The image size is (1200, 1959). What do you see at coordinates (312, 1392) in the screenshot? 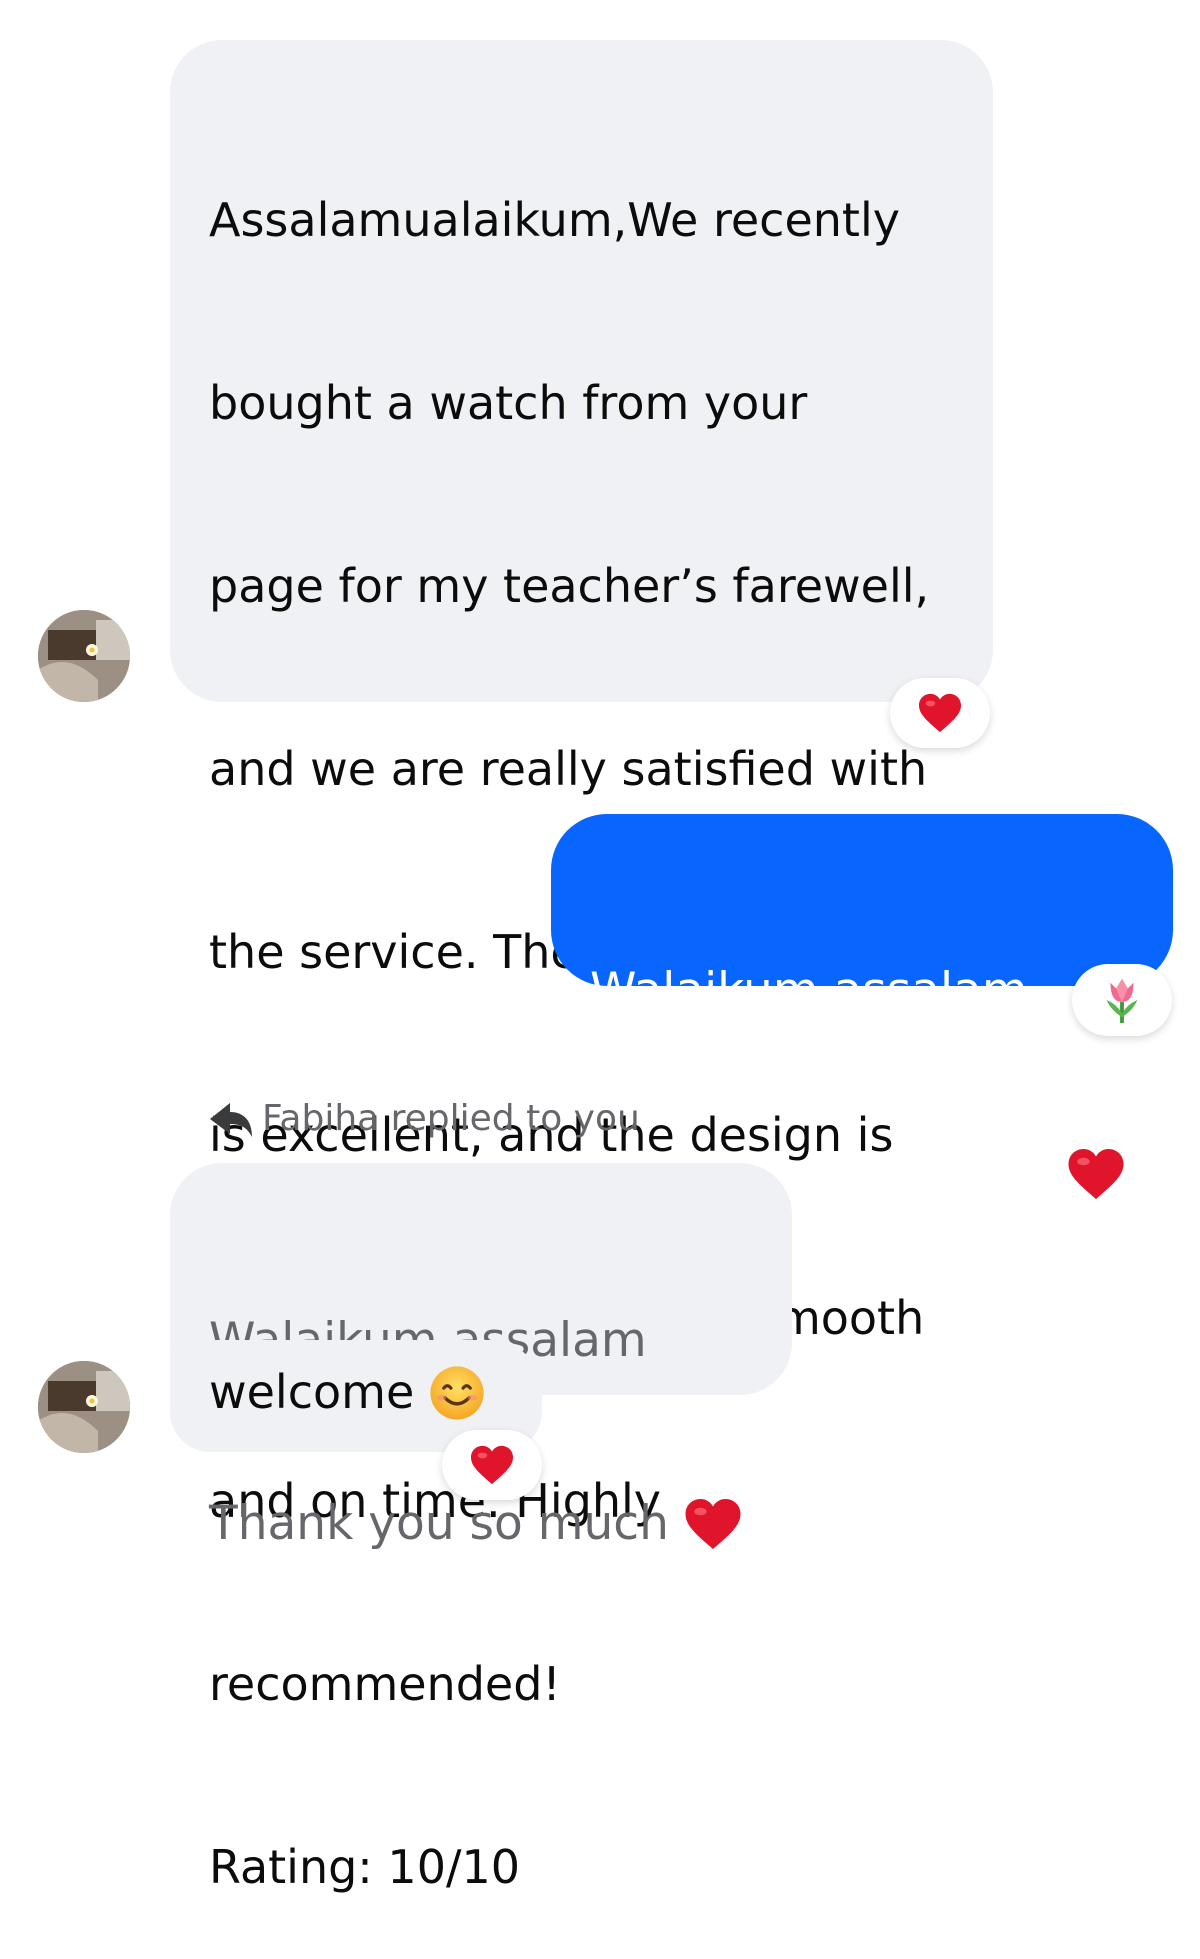
I see `message-text: welcome` at bounding box center [312, 1392].